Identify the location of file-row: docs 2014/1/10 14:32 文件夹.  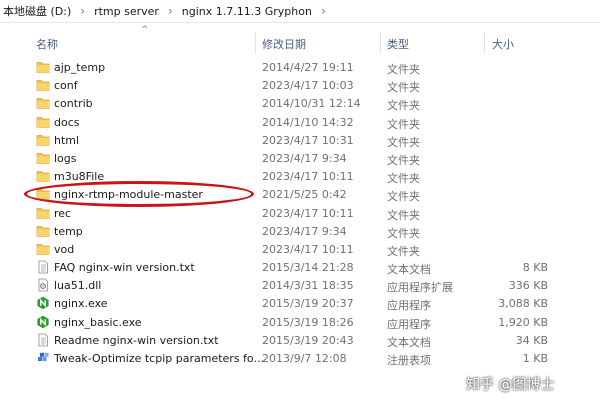
(300, 122).